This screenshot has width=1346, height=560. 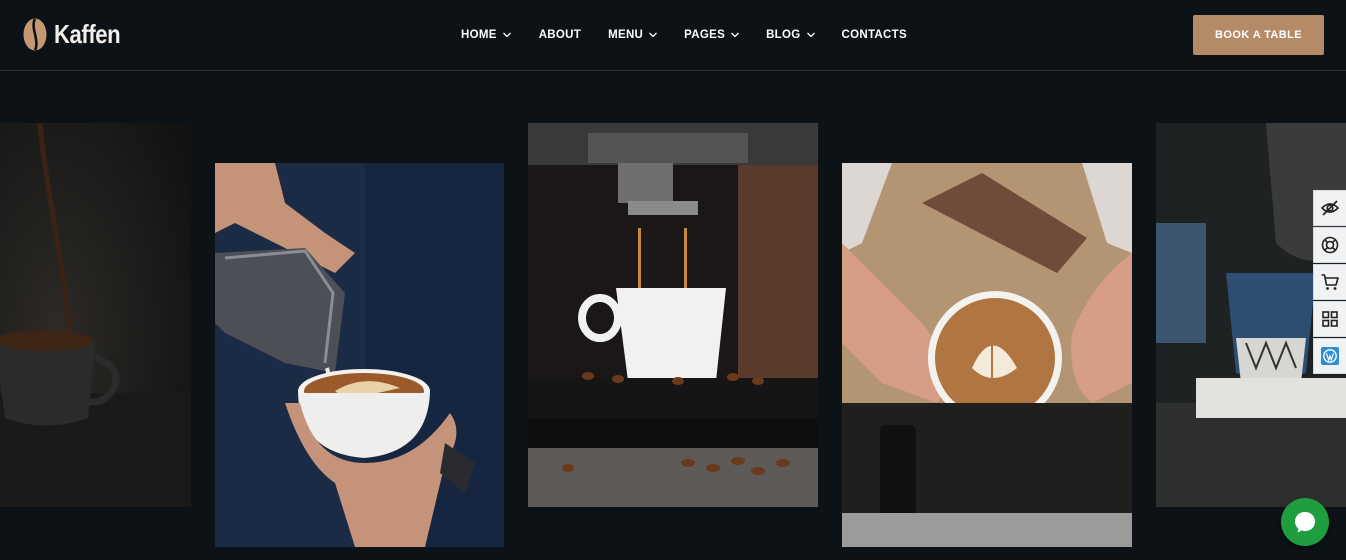 I want to click on side-tool-demos, so click(x=1329, y=319).